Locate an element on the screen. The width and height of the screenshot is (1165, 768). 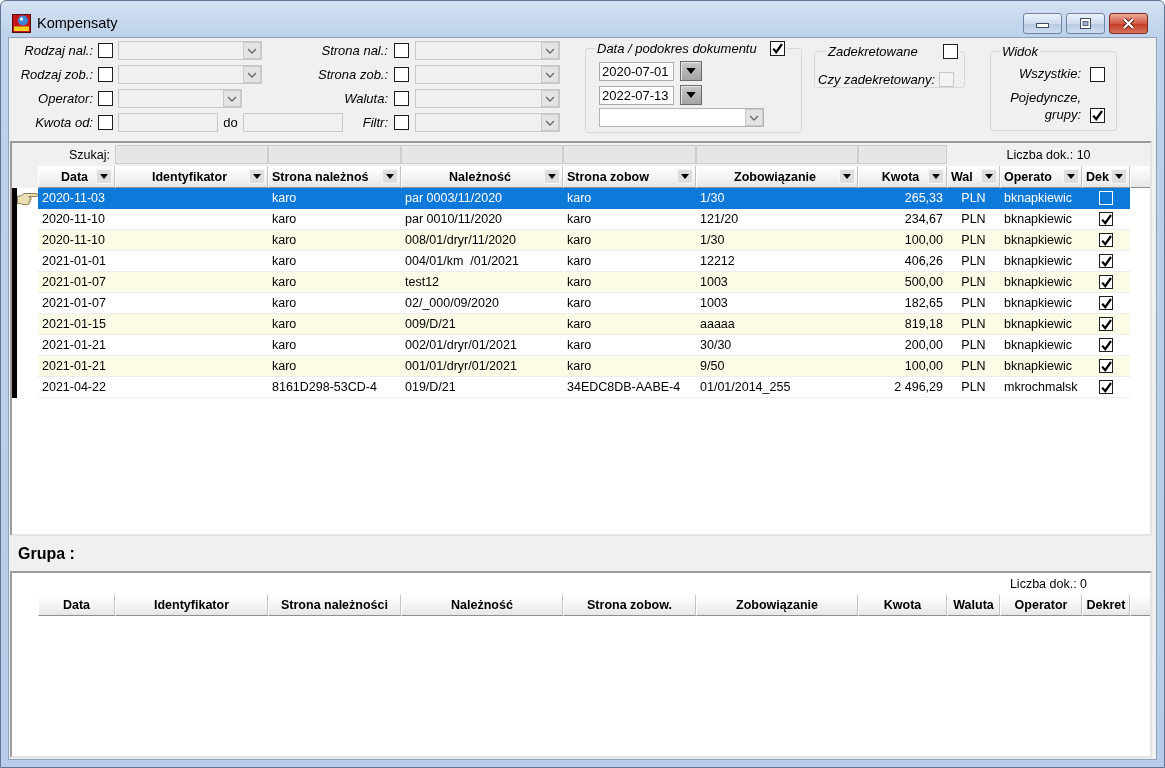
table-row: 2020-11-10 karo 008/01/dryr/11/2020 karo 1/30 100,00 PLN bknapkiewic is located at coordinates (584, 240).